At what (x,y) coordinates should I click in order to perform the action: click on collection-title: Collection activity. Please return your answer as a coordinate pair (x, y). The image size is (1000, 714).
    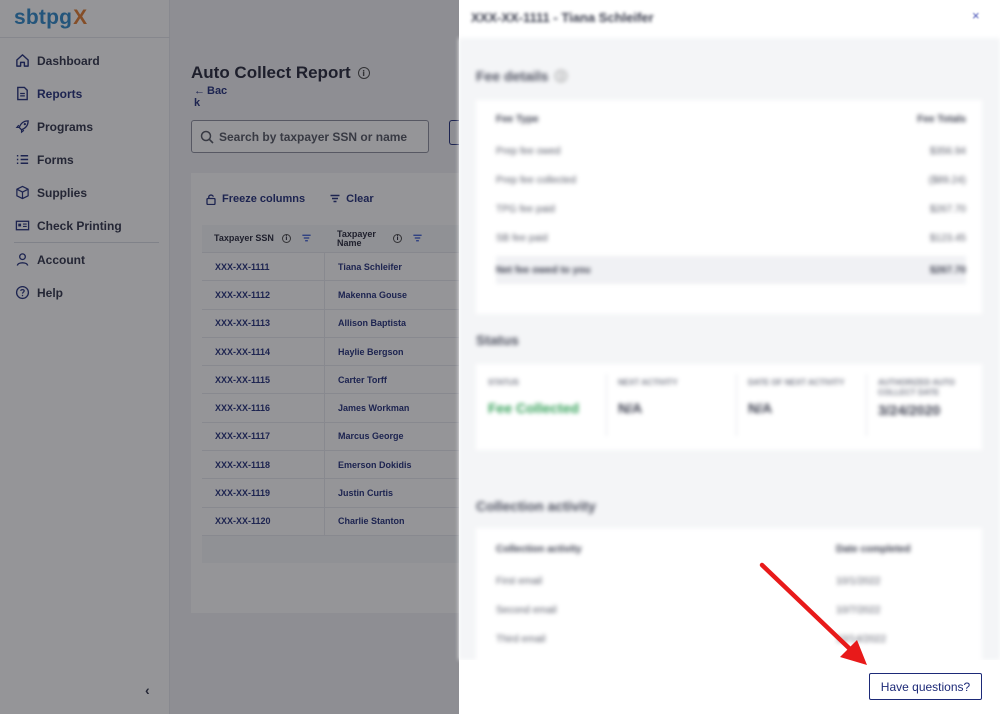
    Looking at the image, I should click on (536, 506).